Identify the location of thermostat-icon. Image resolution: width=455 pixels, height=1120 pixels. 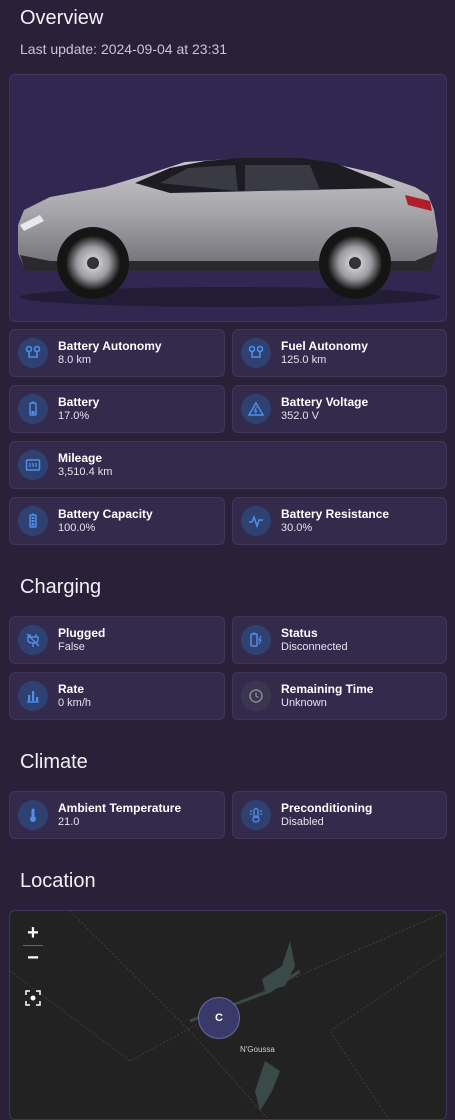
(256, 815).